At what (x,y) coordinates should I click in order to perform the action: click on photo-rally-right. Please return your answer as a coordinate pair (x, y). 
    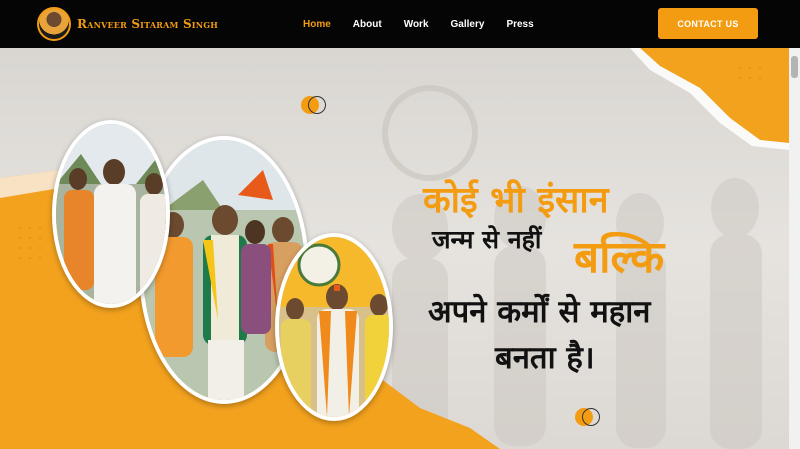
    Looking at the image, I should click on (334, 327).